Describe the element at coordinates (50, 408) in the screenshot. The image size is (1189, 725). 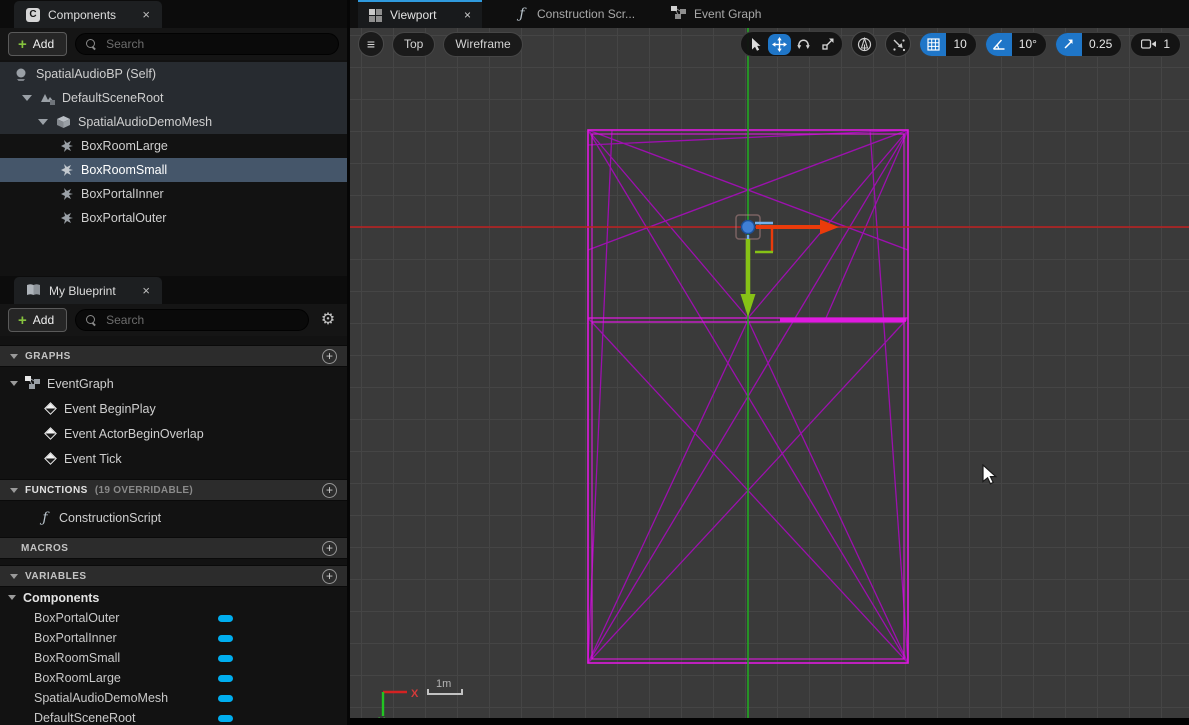
I see `event-node-icon` at that location.